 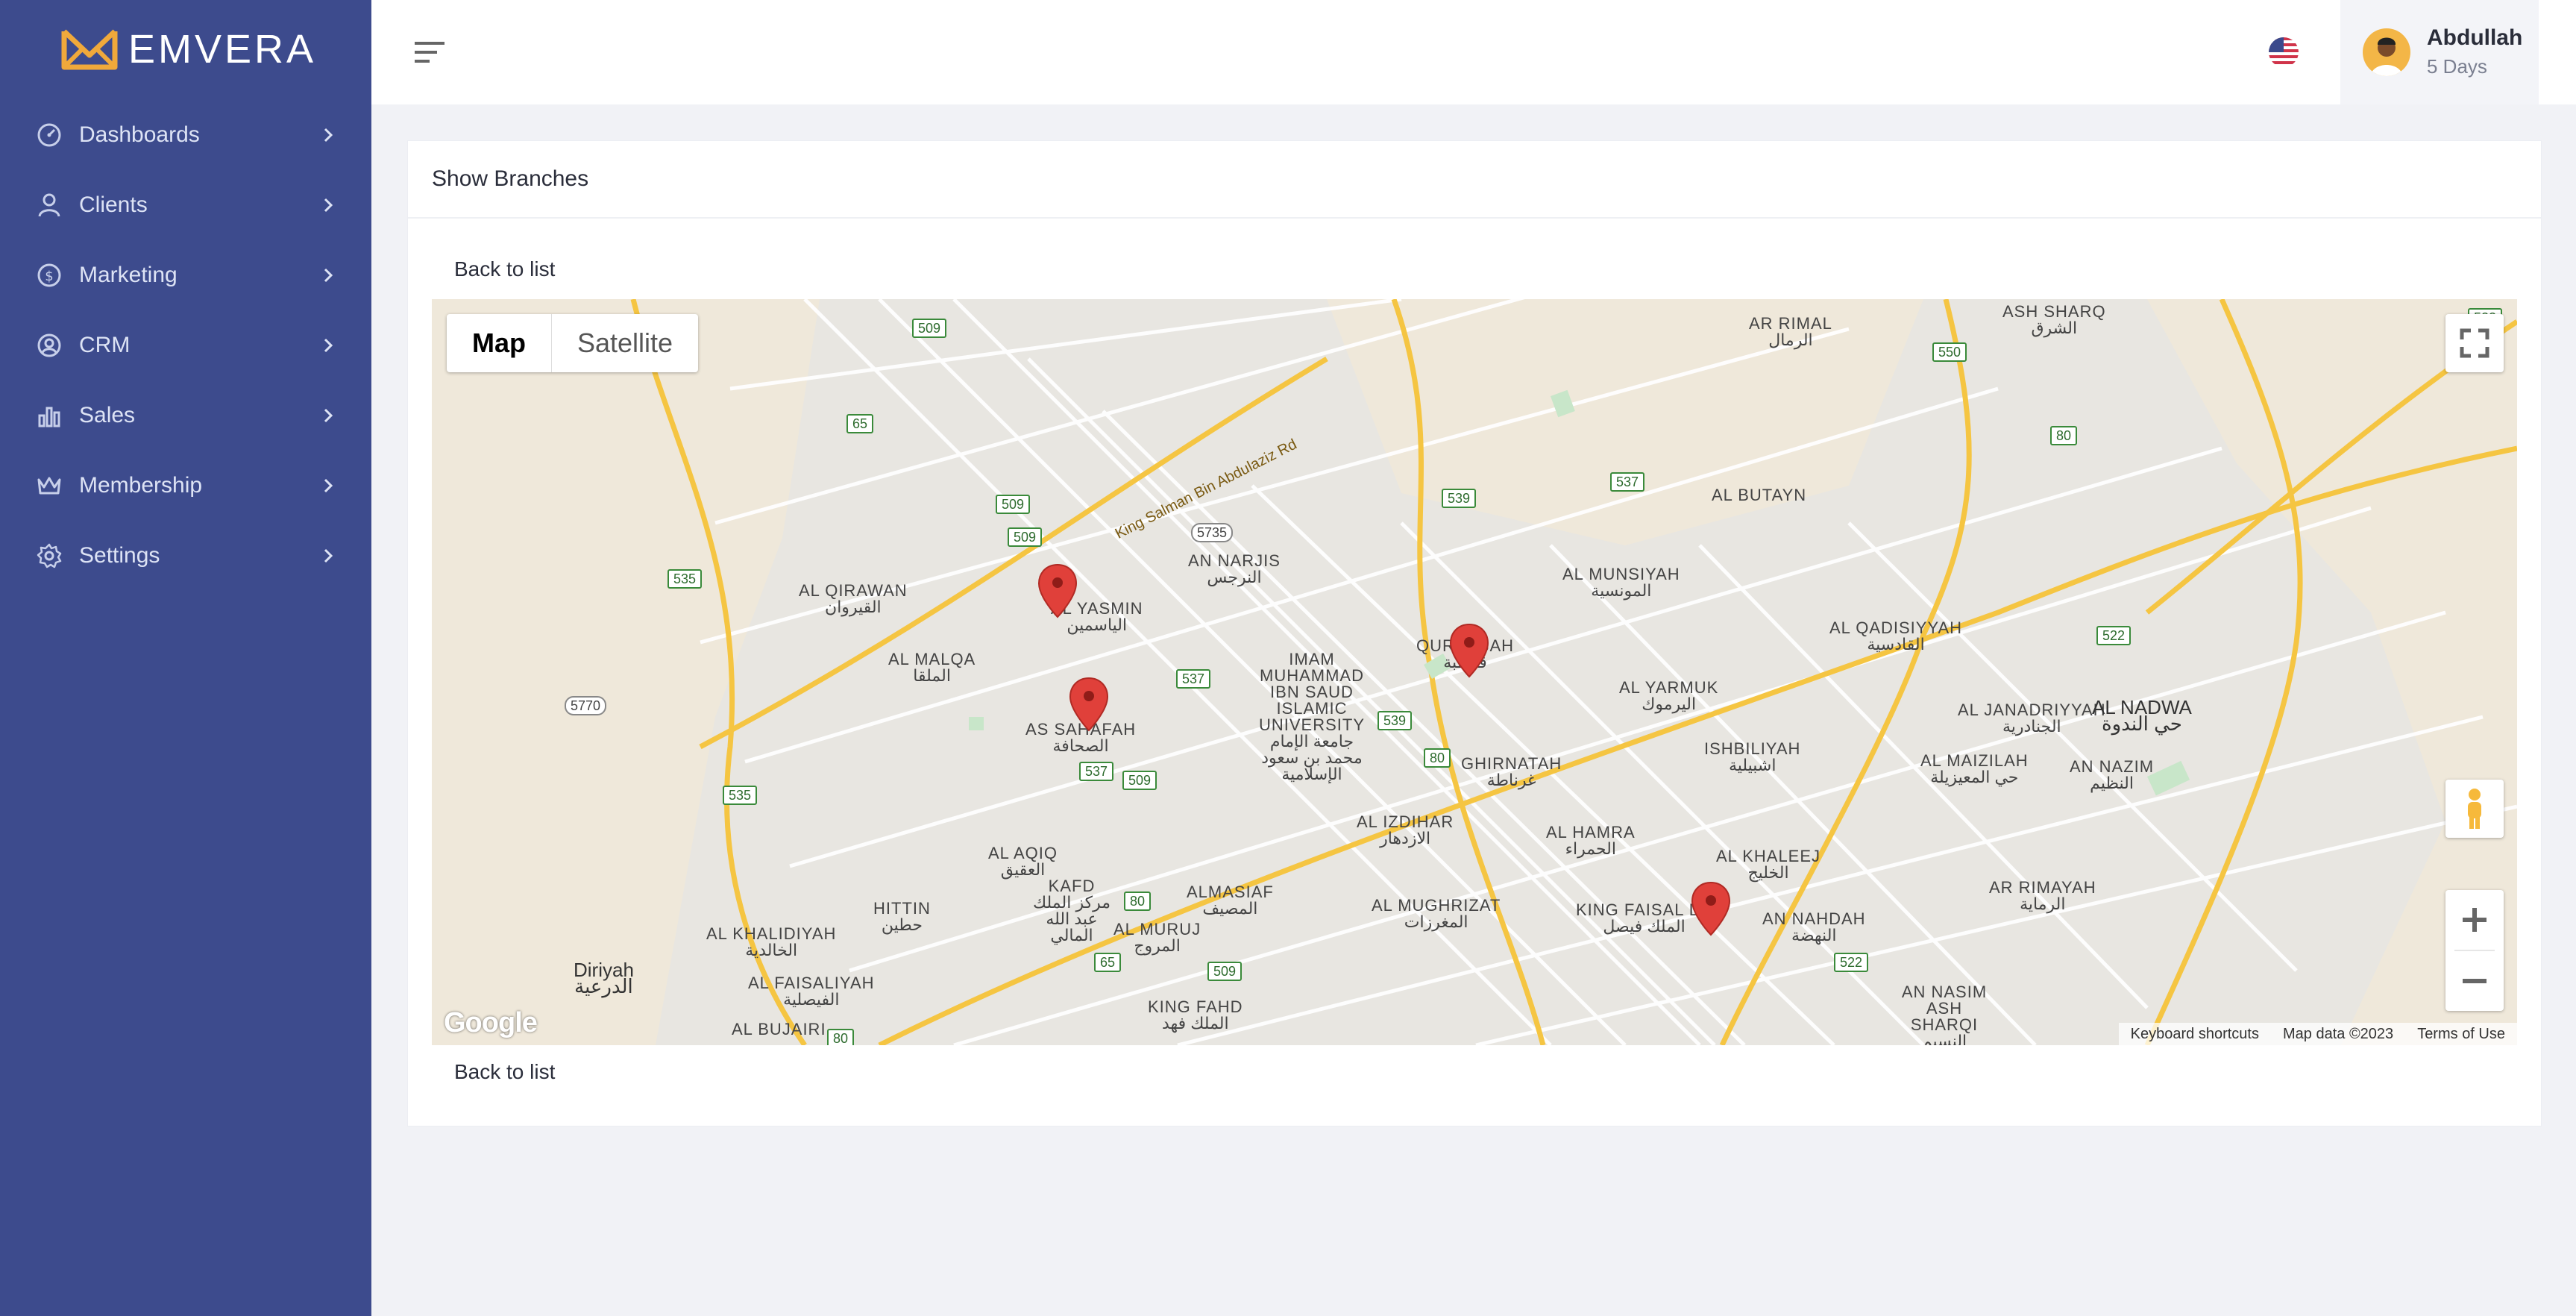 What do you see at coordinates (586, 705) in the screenshot?
I see `route-shield: 5770` at bounding box center [586, 705].